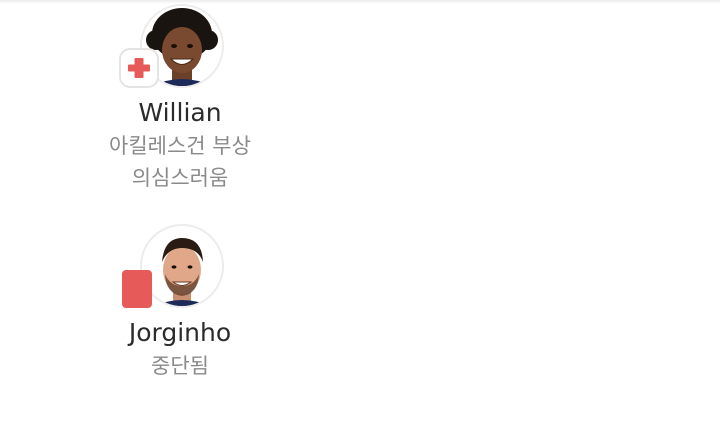 The width and height of the screenshot is (720, 421). What do you see at coordinates (180, 178) in the screenshot?
I see `availability-status-line: 의심스러움` at bounding box center [180, 178].